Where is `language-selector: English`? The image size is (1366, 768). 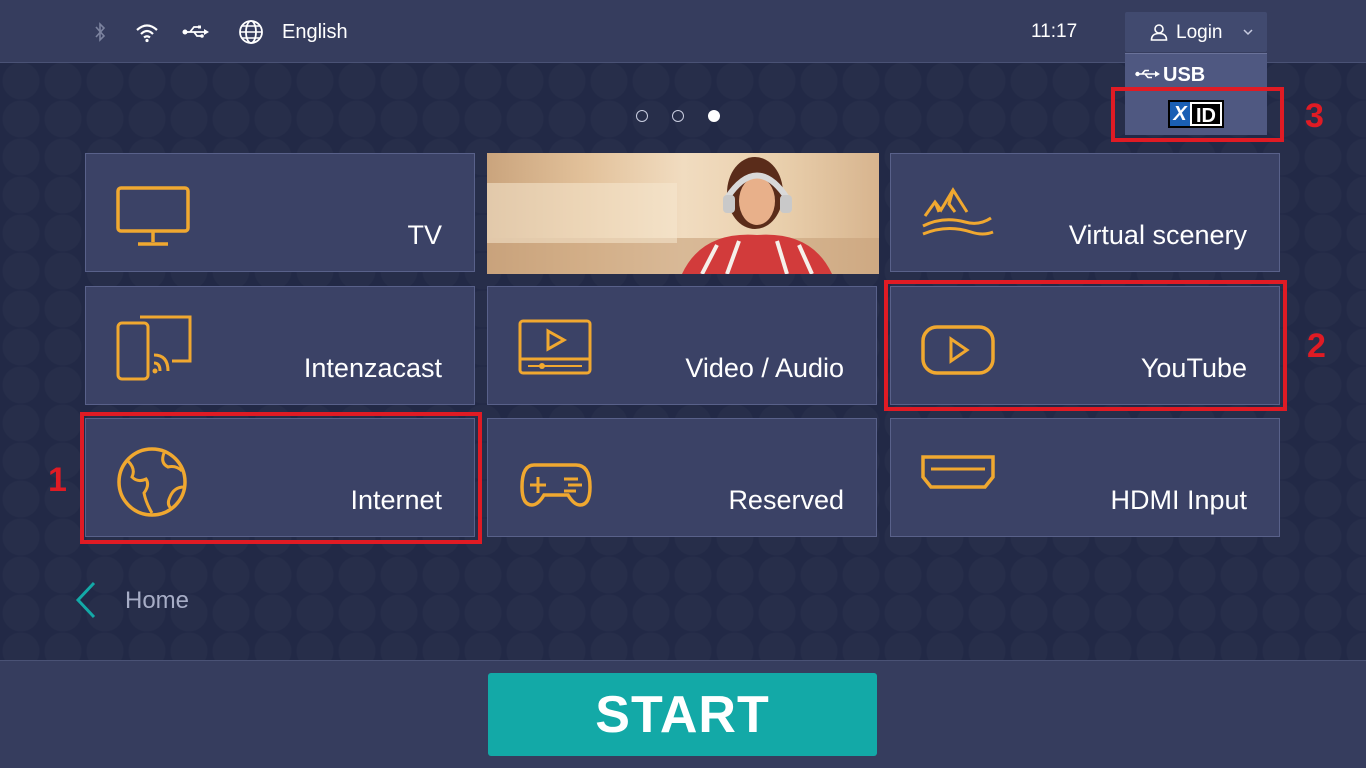 language-selector: English is located at coordinates (315, 32).